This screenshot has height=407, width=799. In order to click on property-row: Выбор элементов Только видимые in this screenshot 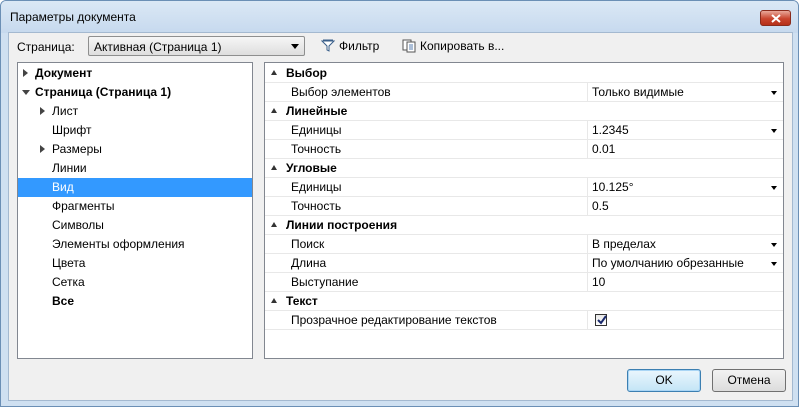, I will do `click(524, 92)`.